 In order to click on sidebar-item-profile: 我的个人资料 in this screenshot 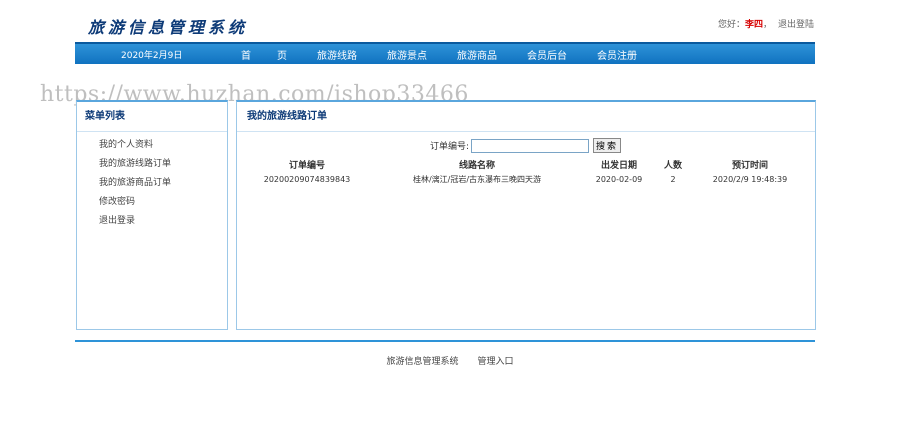, I will do `click(163, 145)`.